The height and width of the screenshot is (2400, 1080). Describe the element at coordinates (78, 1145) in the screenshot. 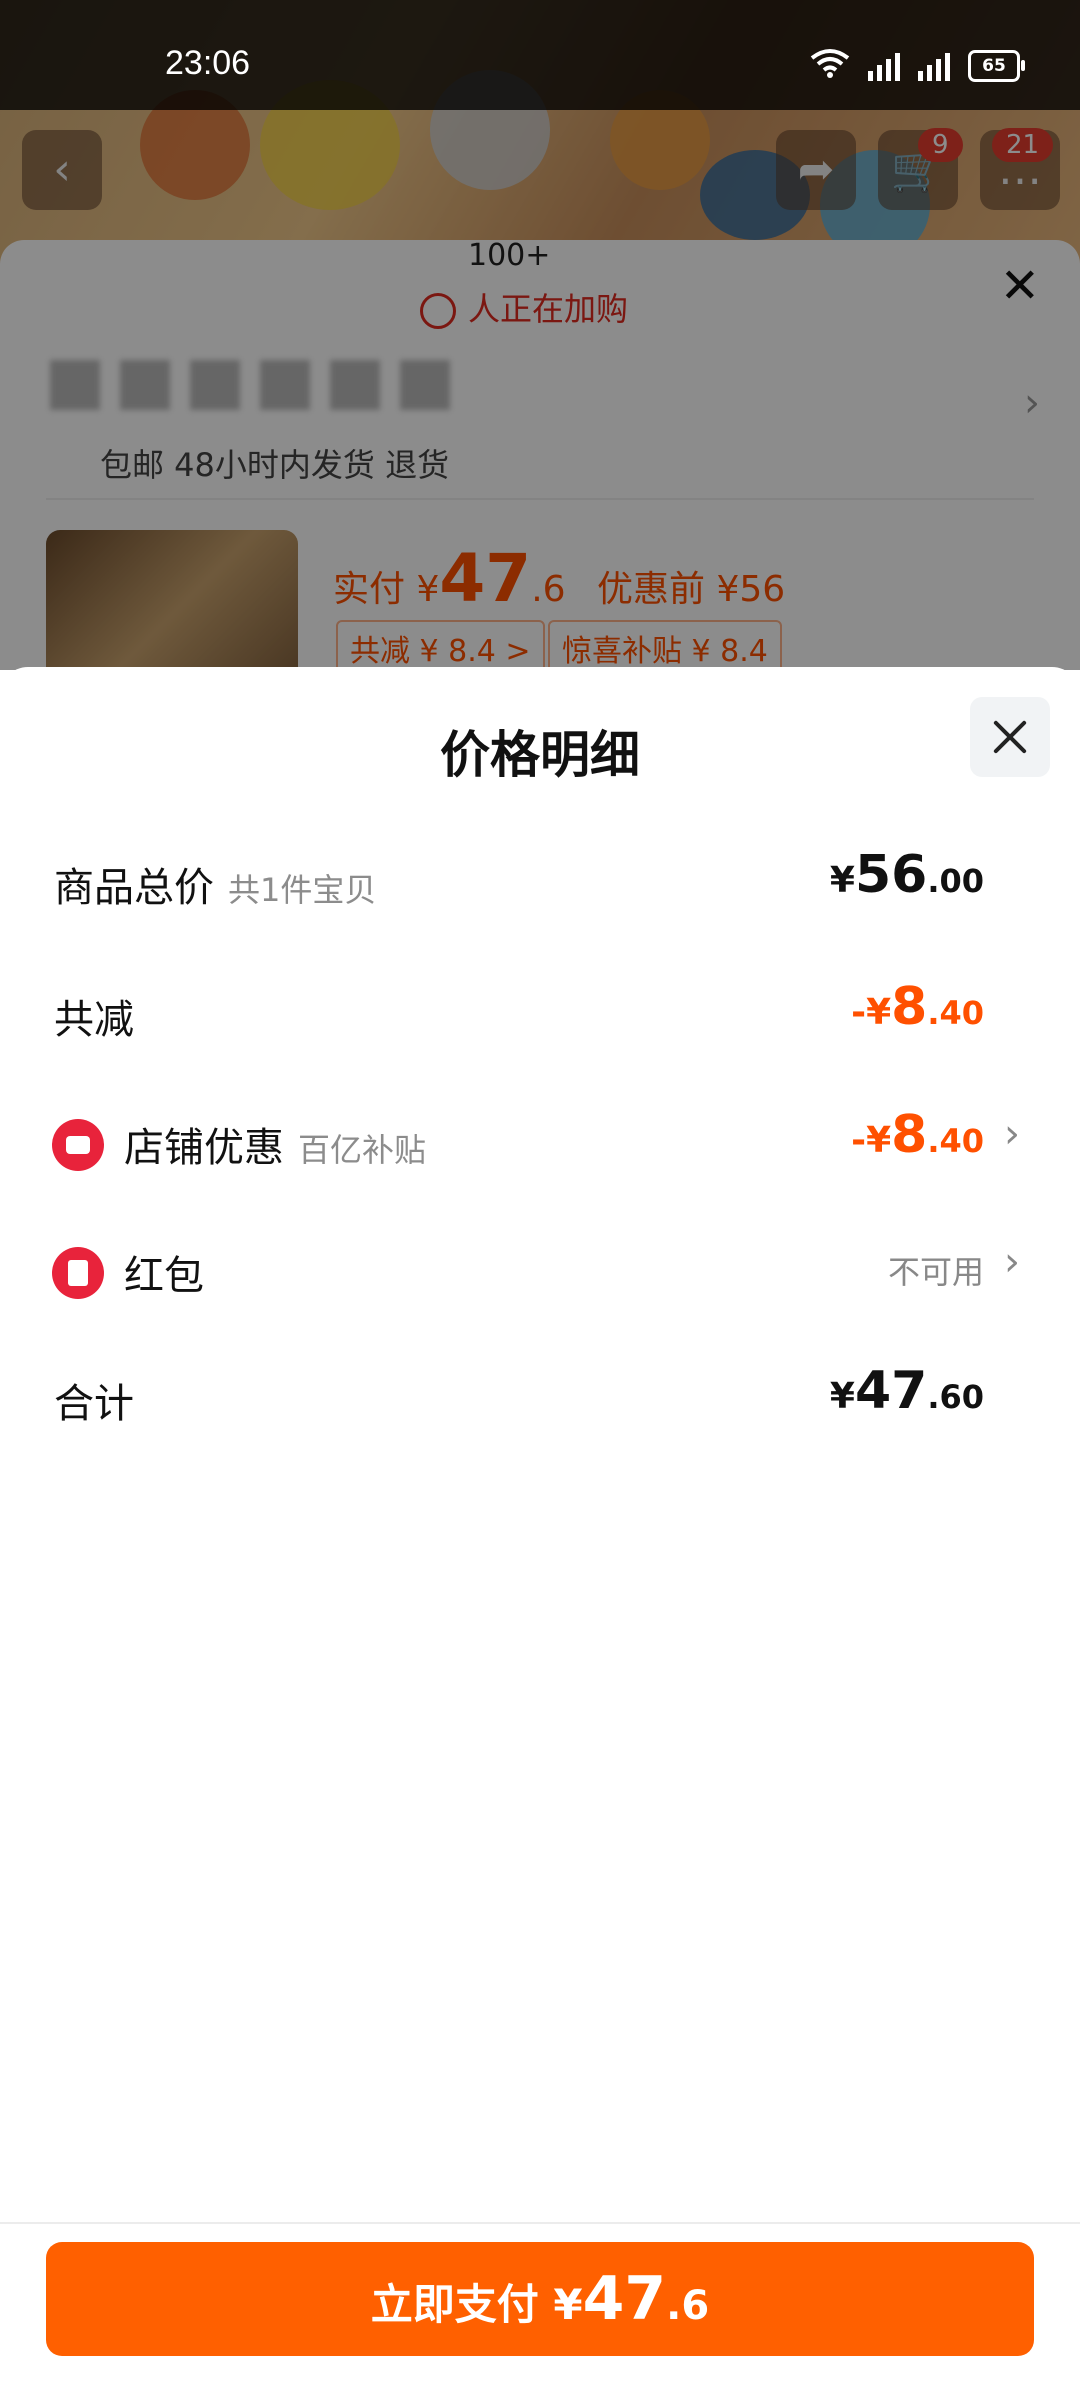

I see `store-icon` at that location.